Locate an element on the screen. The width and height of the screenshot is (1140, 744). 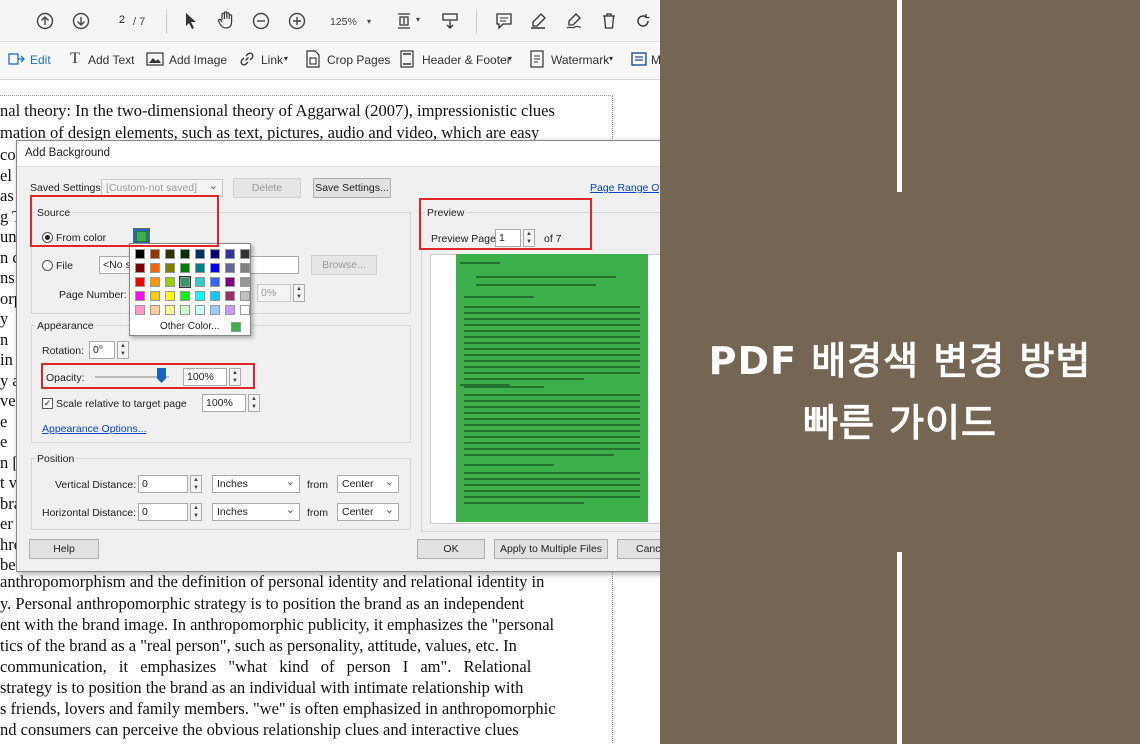
header-footer-icon is located at coordinates (407, 59).